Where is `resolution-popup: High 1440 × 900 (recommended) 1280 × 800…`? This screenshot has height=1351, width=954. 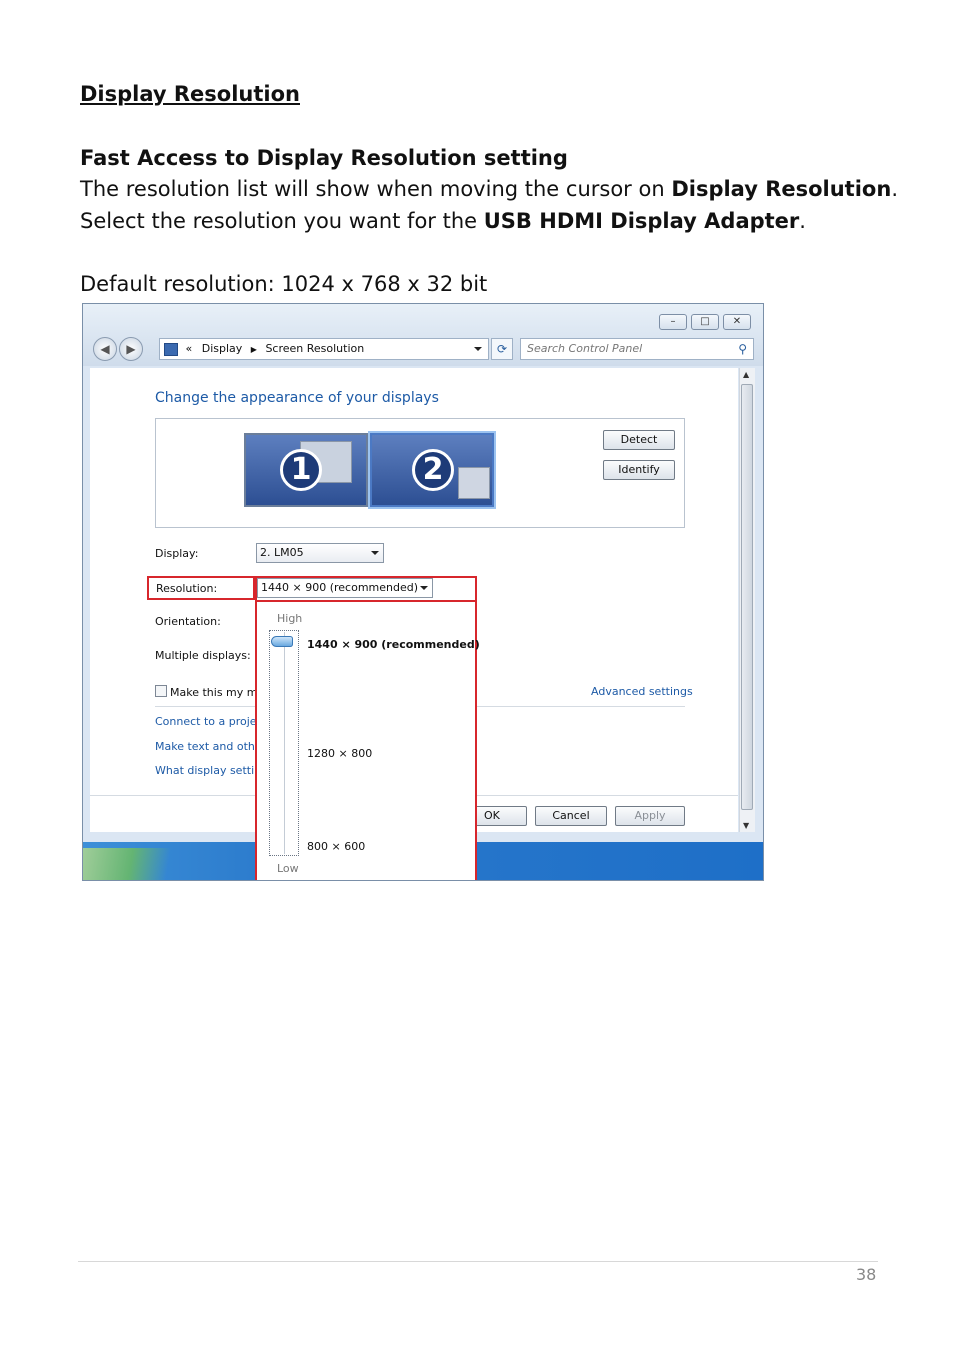
resolution-popup: High 1440 × 900 (recommended) 1280 × 800… is located at coordinates (367, 740).